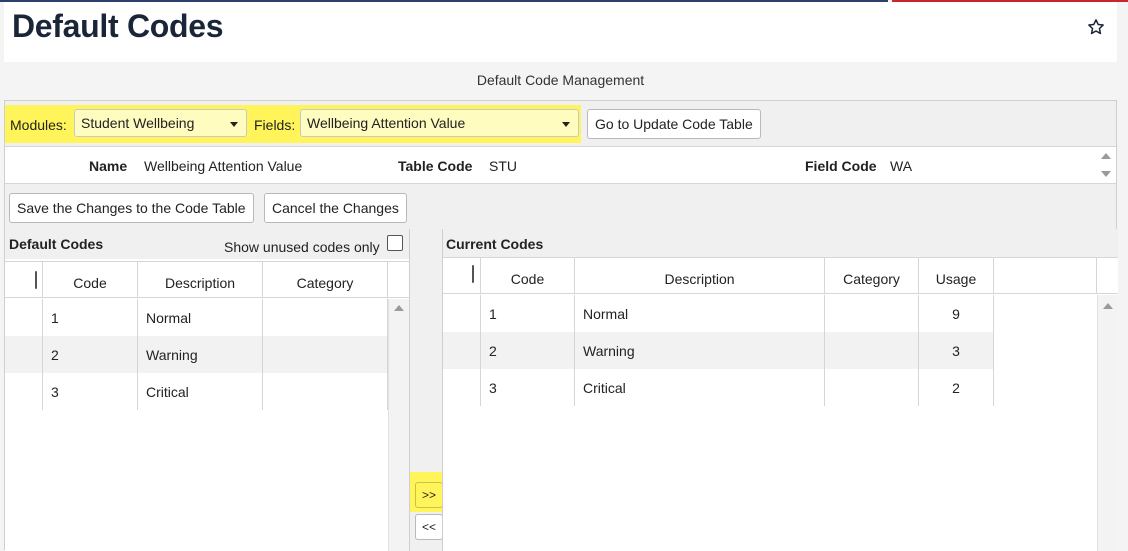 The height and width of the screenshot is (551, 1128). Describe the element at coordinates (395, 243) in the screenshot. I see `show-unused-checkbox` at that location.